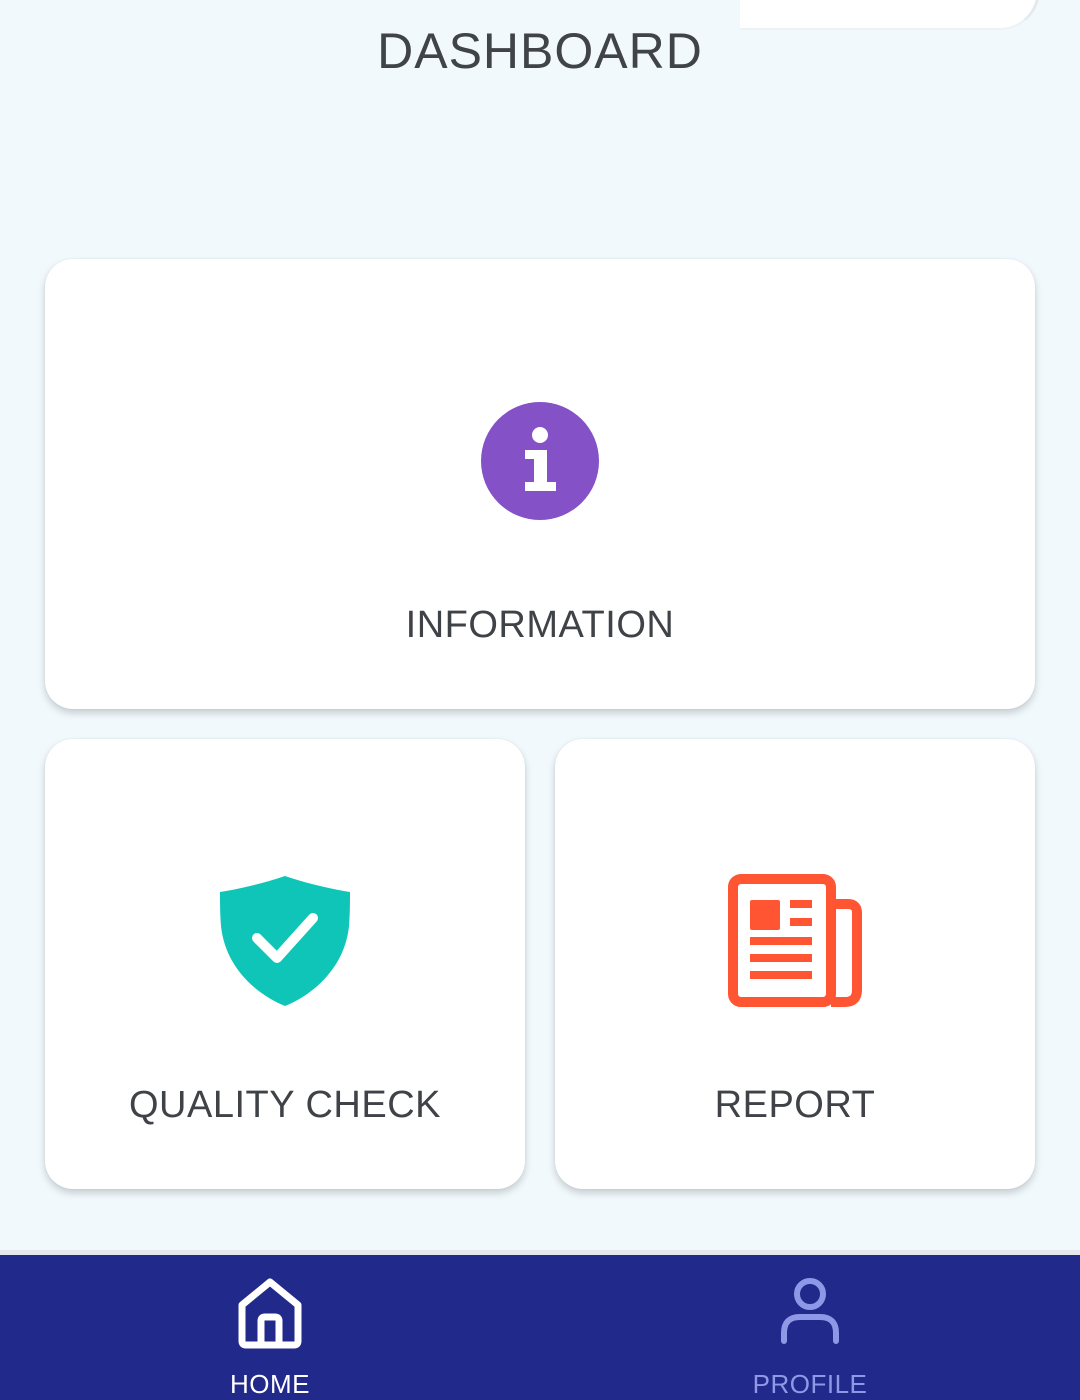 This screenshot has height=1400, width=1080. I want to click on nav-label-home: HOME, so click(270, 1384).